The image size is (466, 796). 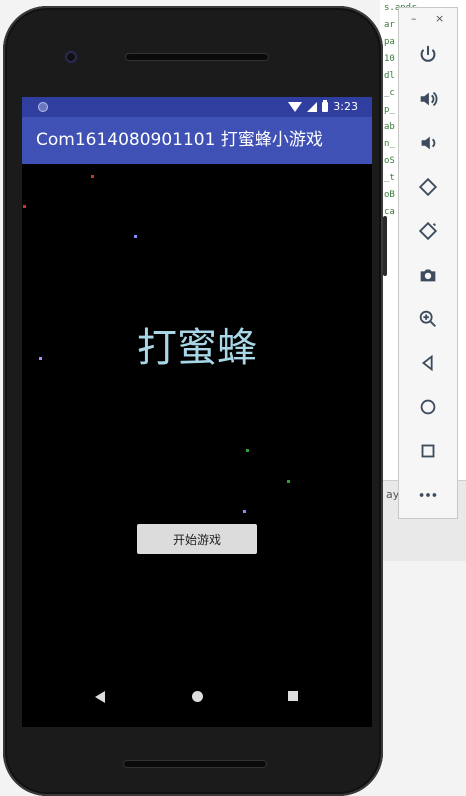 What do you see at coordinates (195, 764) in the screenshot?
I see `bottom-speaker` at bounding box center [195, 764].